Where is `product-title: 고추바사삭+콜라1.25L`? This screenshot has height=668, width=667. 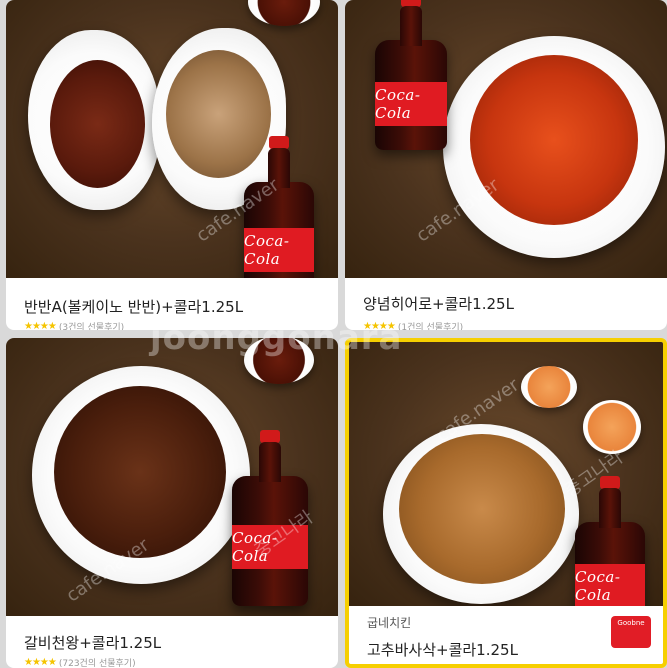
product-title: 고추바사삭+콜라1.25L is located at coordinates (442, 650).